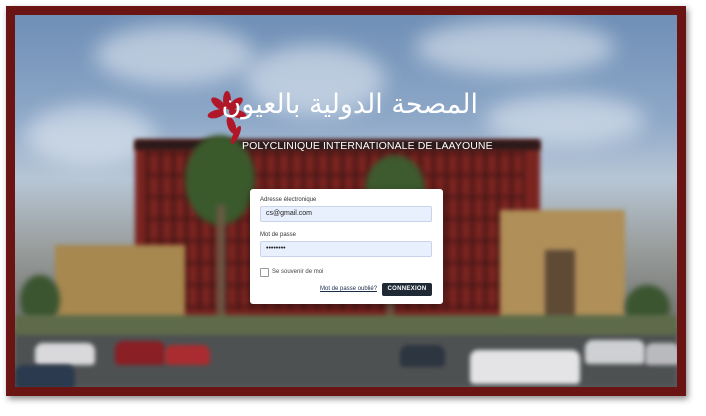 This screenshot has height=416, width=706. What do you see at coordinates (349, 104) in the screenshot?
I see `clinic-arabic-name: المصحة الدولية بالعيون` at bounding box center [349, 104].